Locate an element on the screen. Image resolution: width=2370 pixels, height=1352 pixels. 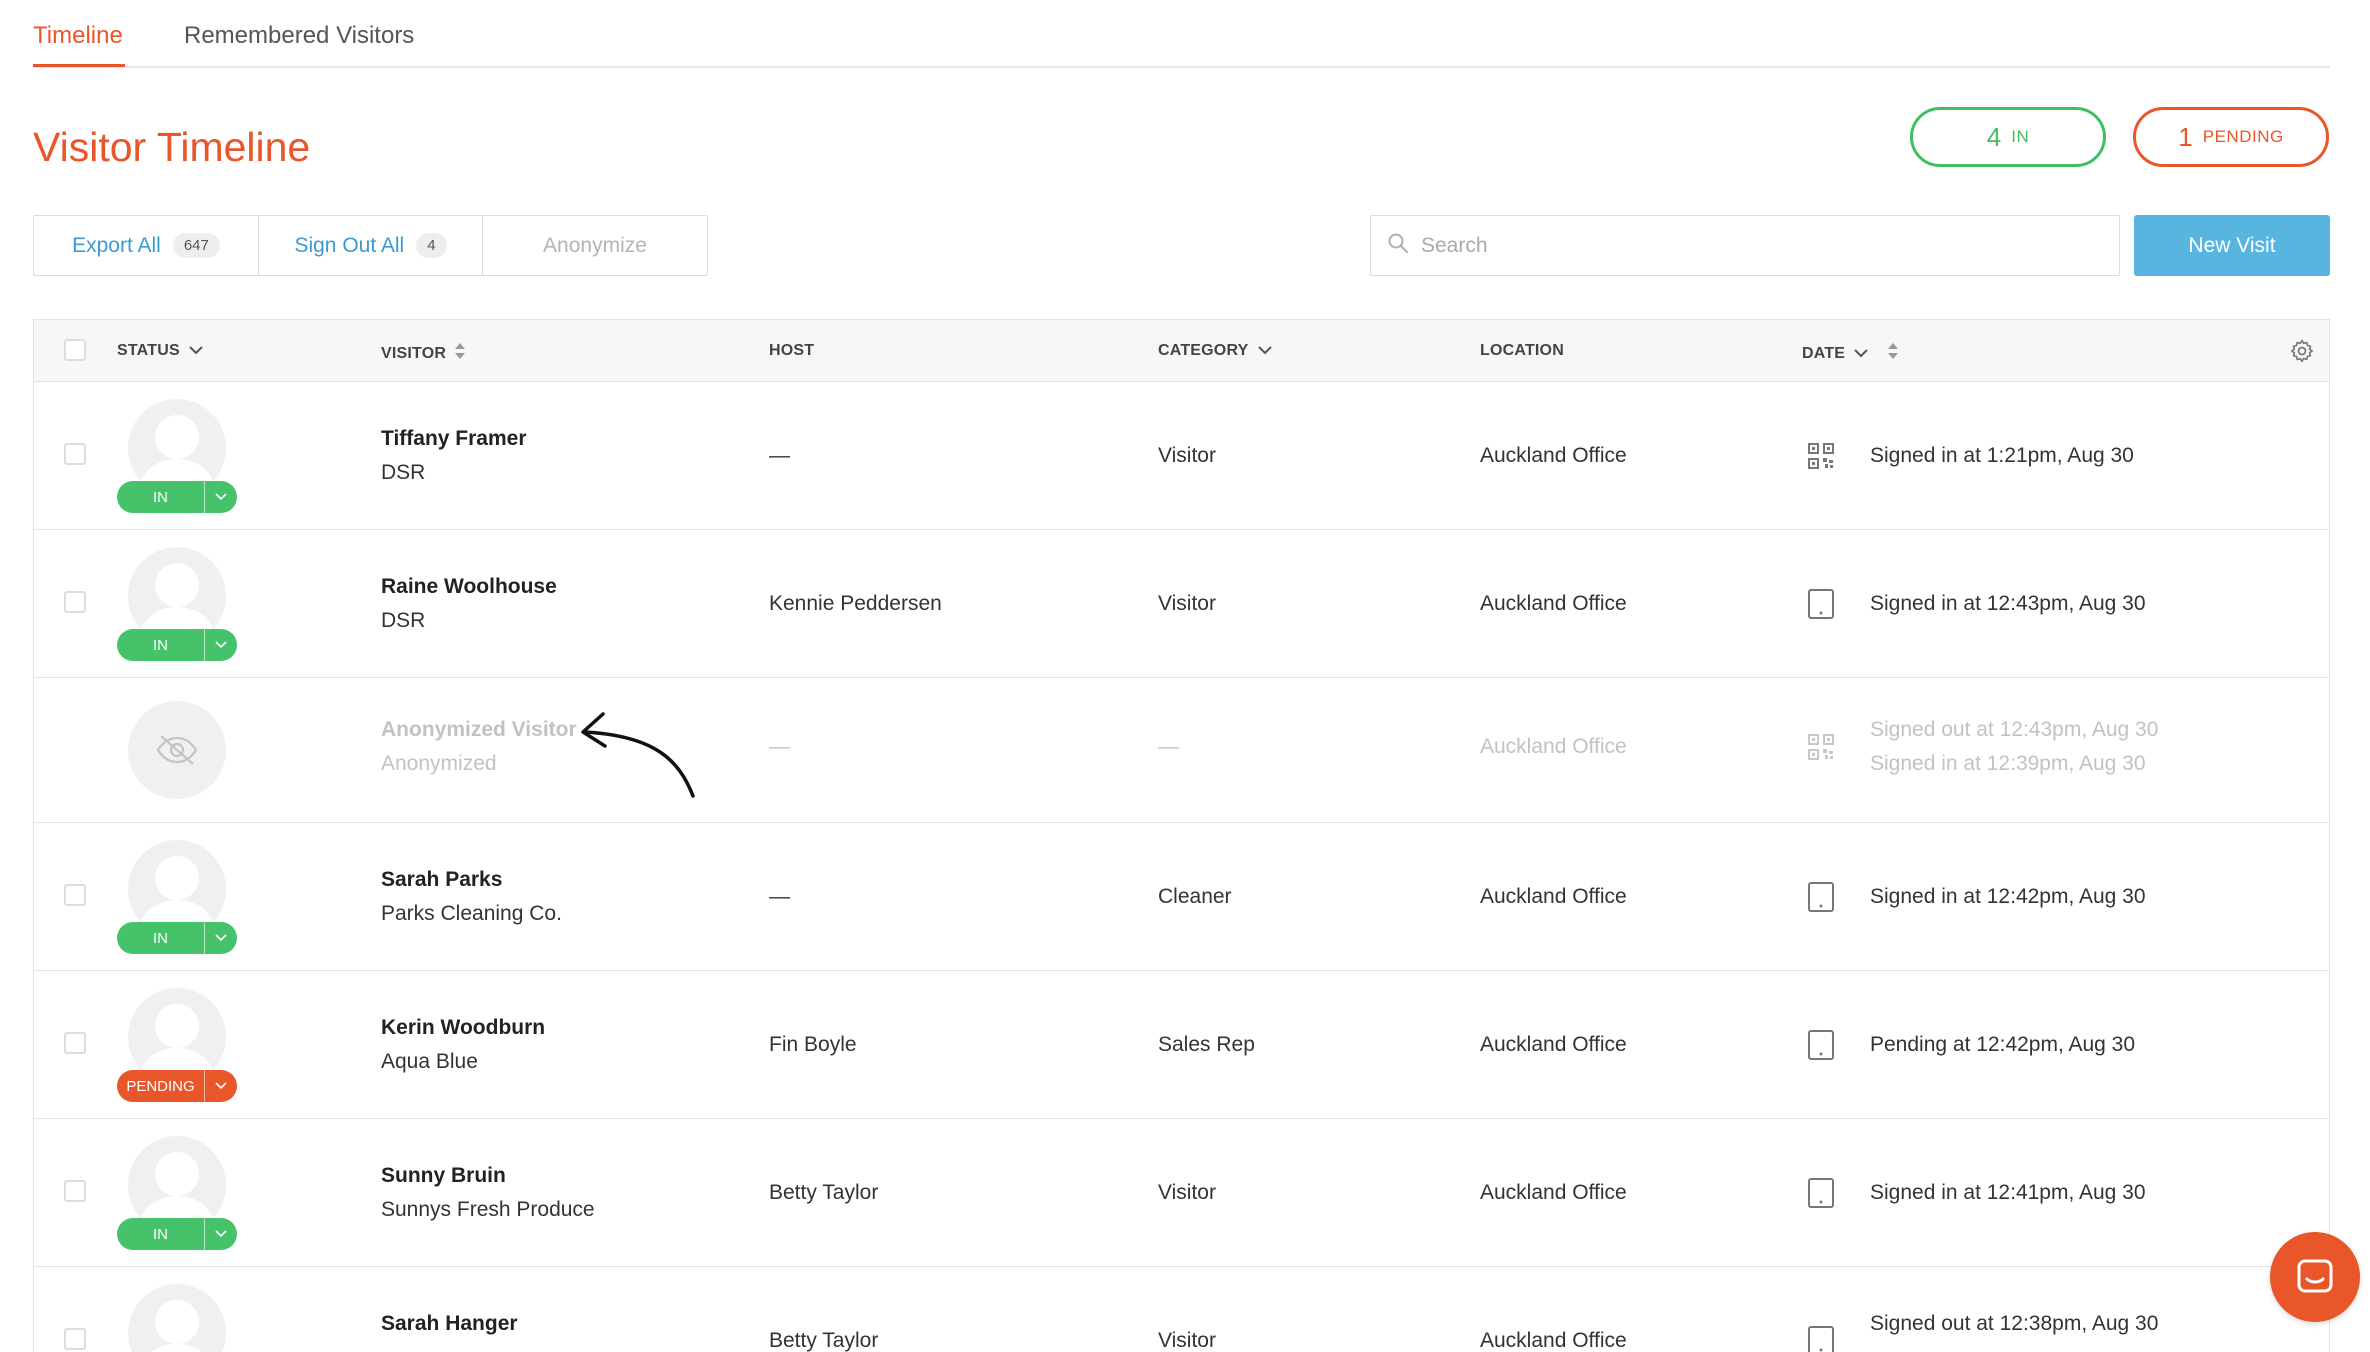
qr-code-icon is located at coordinates (1821, 749).